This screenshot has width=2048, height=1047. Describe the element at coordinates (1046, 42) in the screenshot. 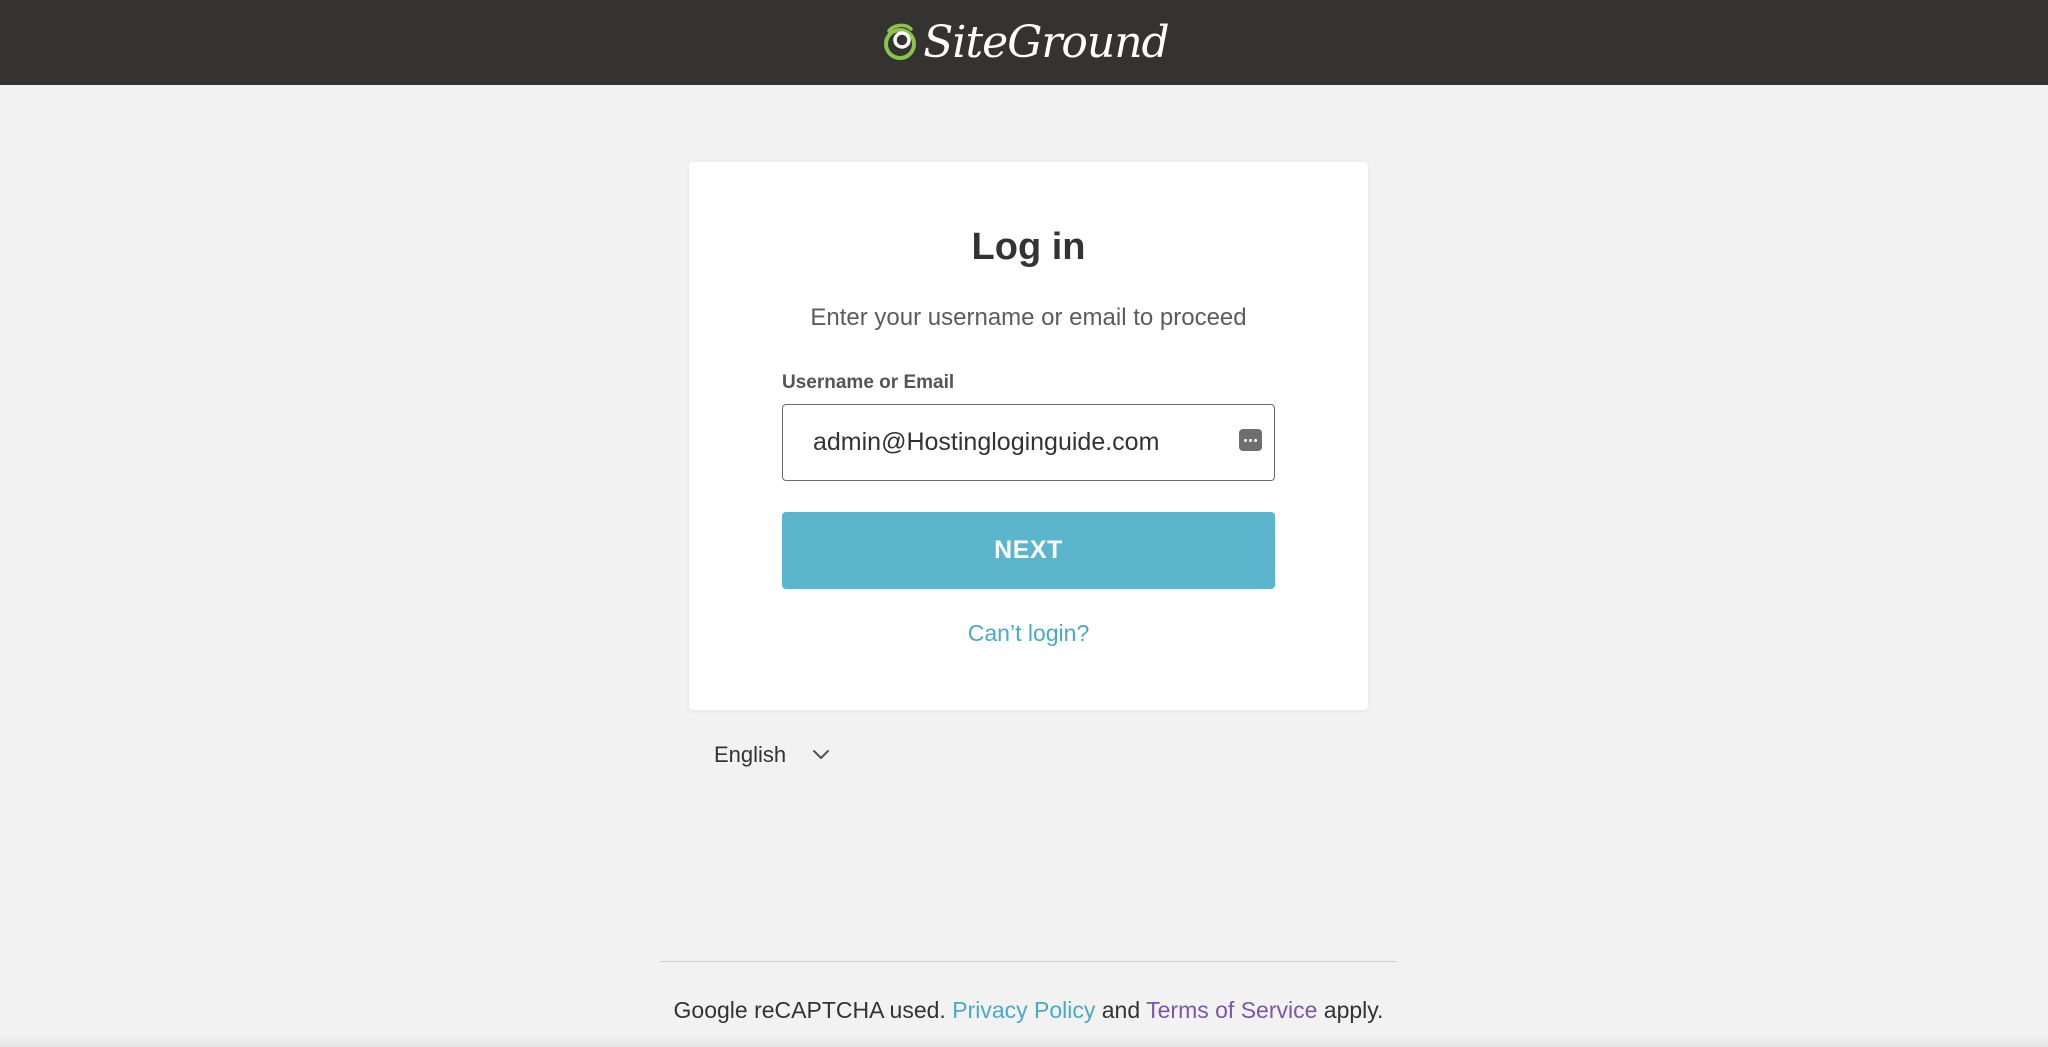

I see `brand-name: SiteGround` at that location.